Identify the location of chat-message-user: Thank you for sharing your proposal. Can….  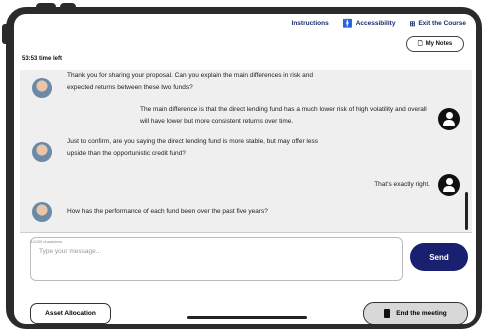
(190, 81).